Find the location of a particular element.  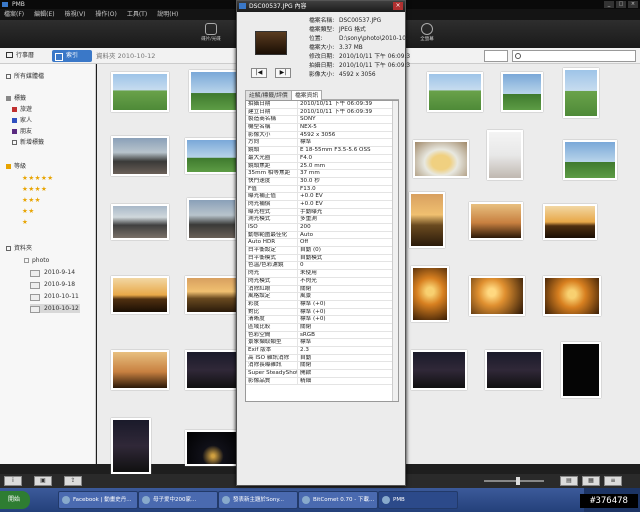

tab-comments-tags-rating: 註解/標籤/評價 is located at coordinates (268, 95).